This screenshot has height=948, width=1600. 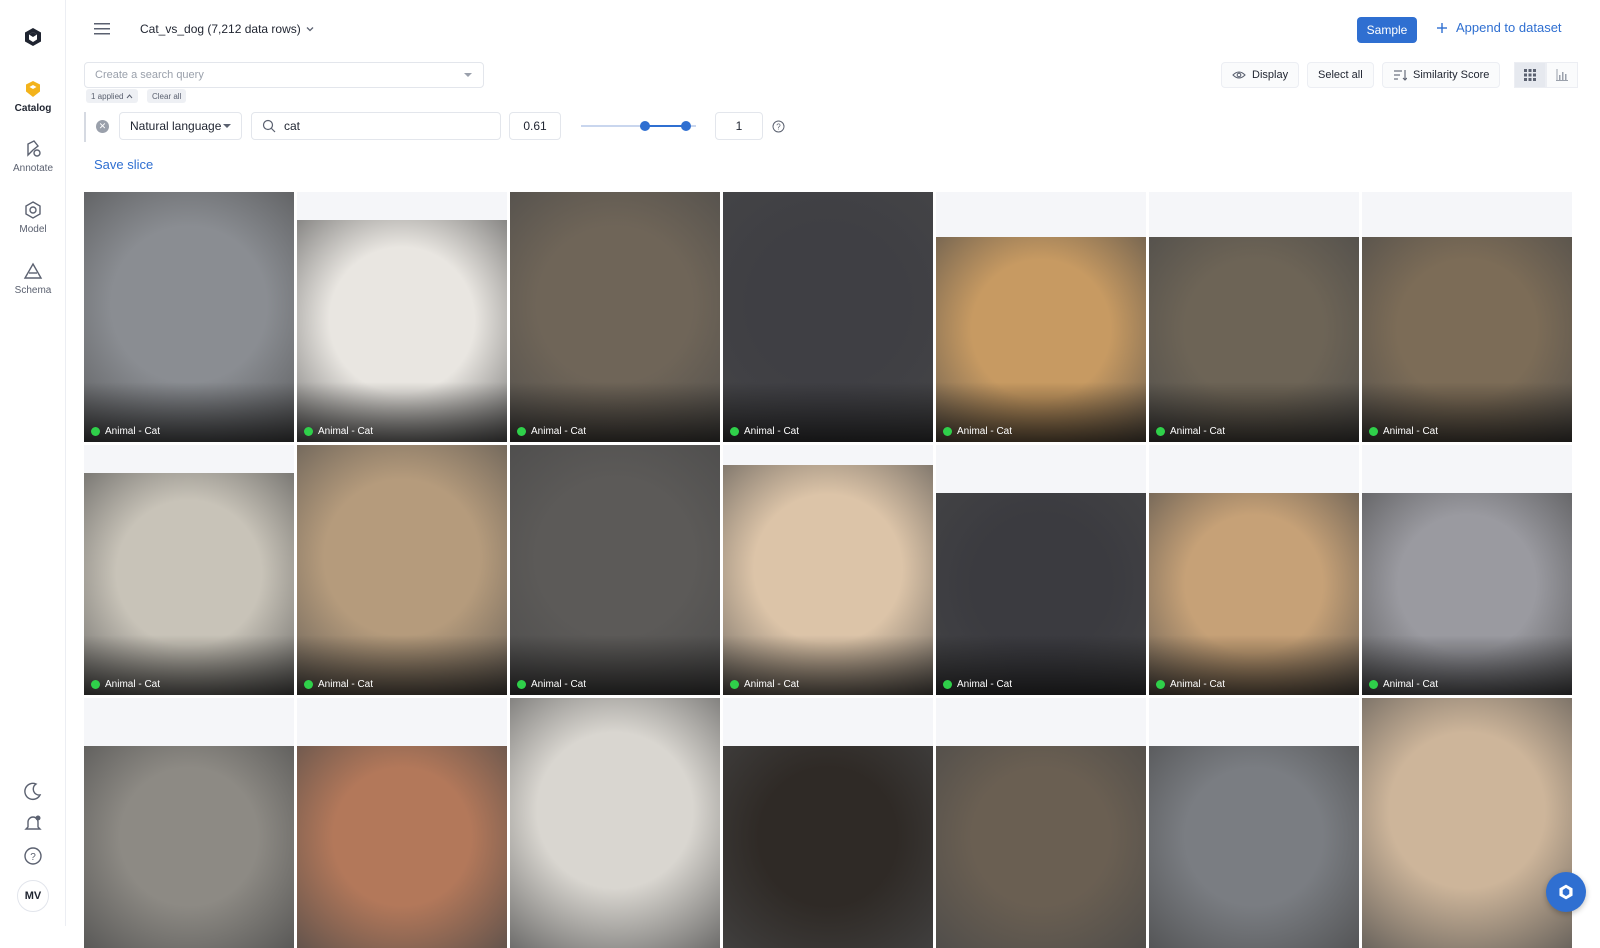 What do you see at coordinates (180, 126) in the screenshot?
I see `filter-type-select: Natural language` at bounding box center [180, 126].